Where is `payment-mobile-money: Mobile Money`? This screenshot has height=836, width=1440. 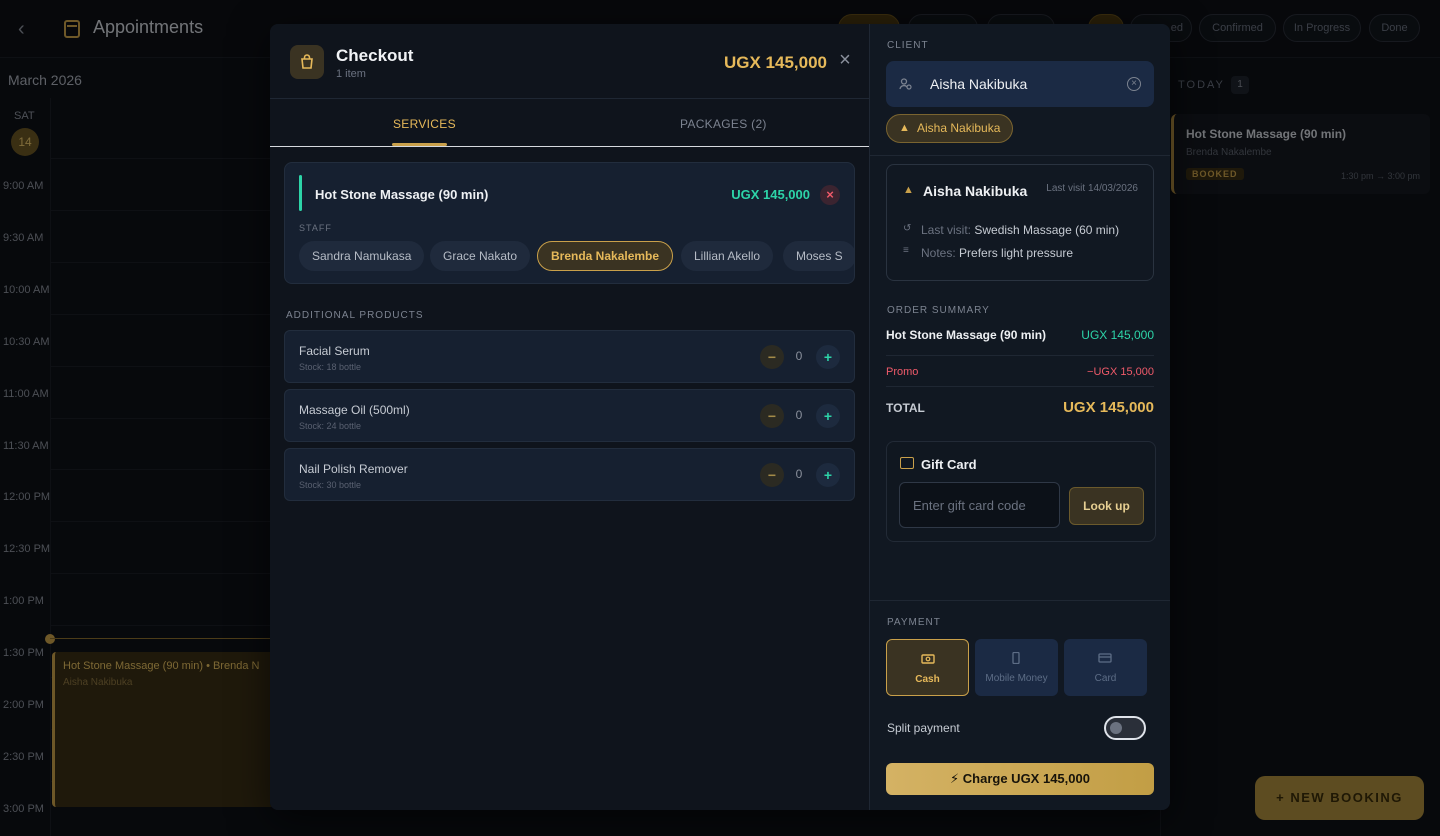 payment-mobile-money: Mobile Money is located at coordinates (1016, 667).